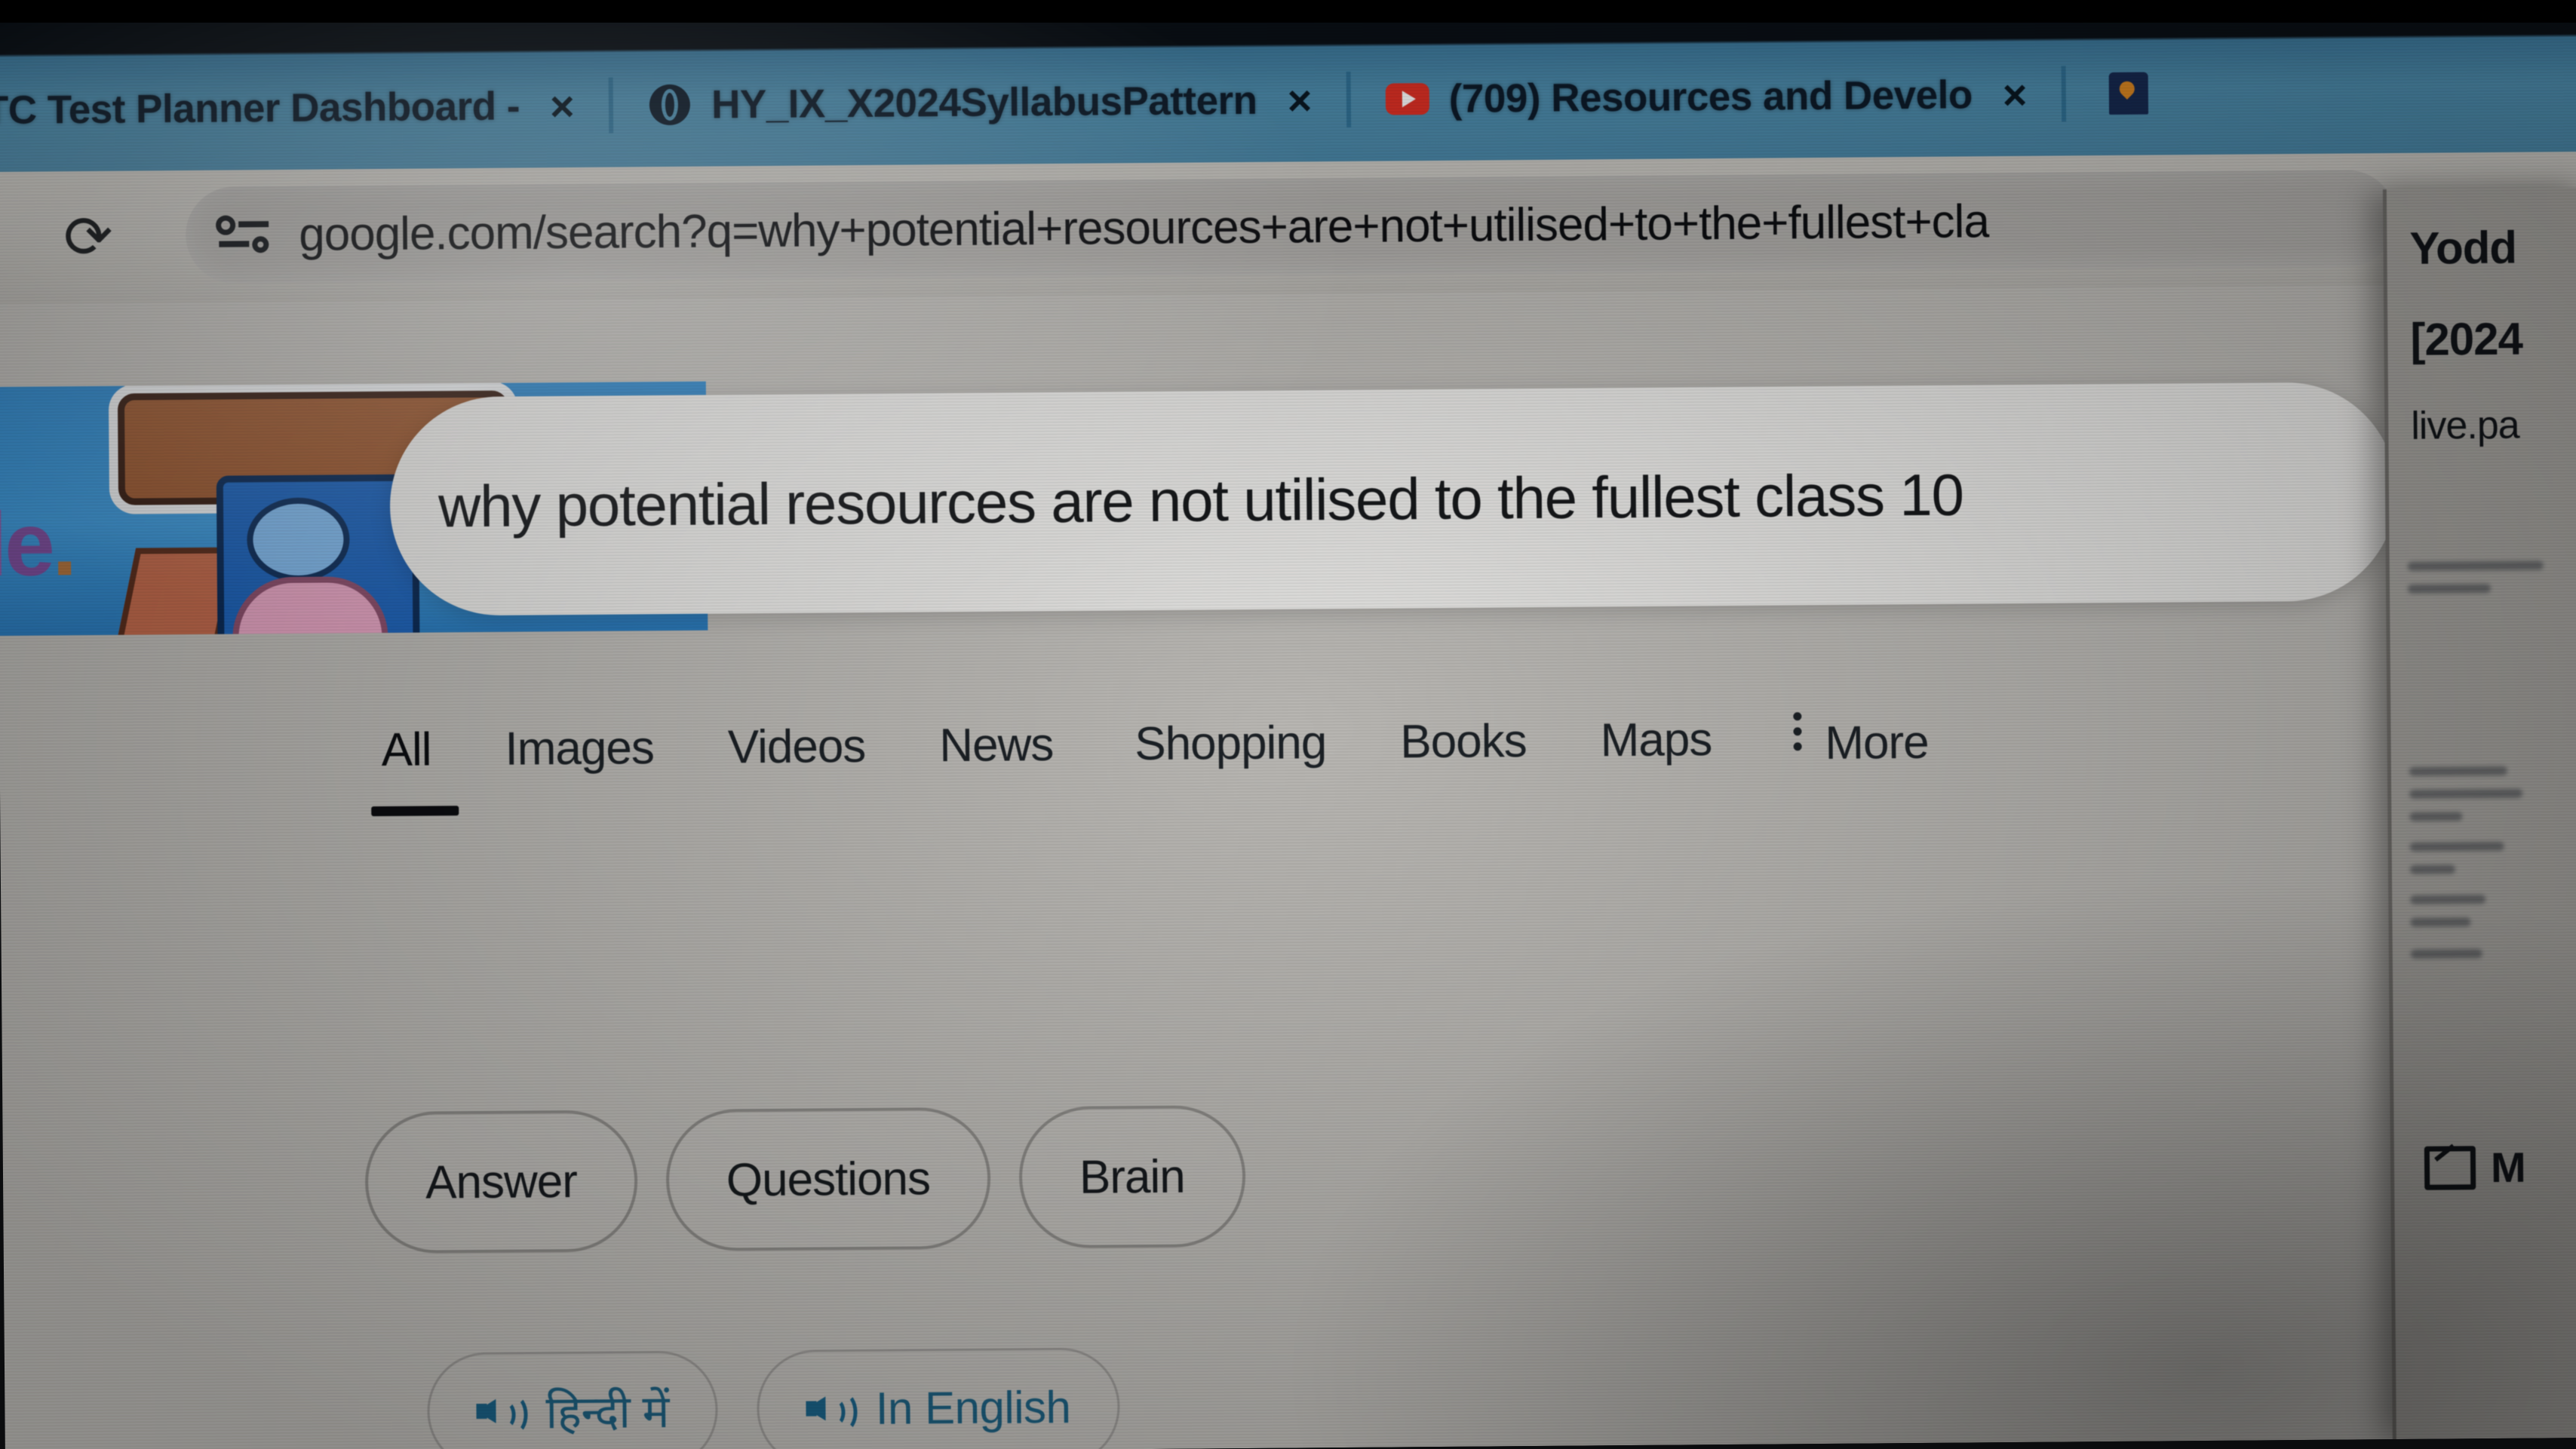  Describe the element at coordinates (1230, 743) in the screenshot. I see `tab-shopping: Shopping` at that location.